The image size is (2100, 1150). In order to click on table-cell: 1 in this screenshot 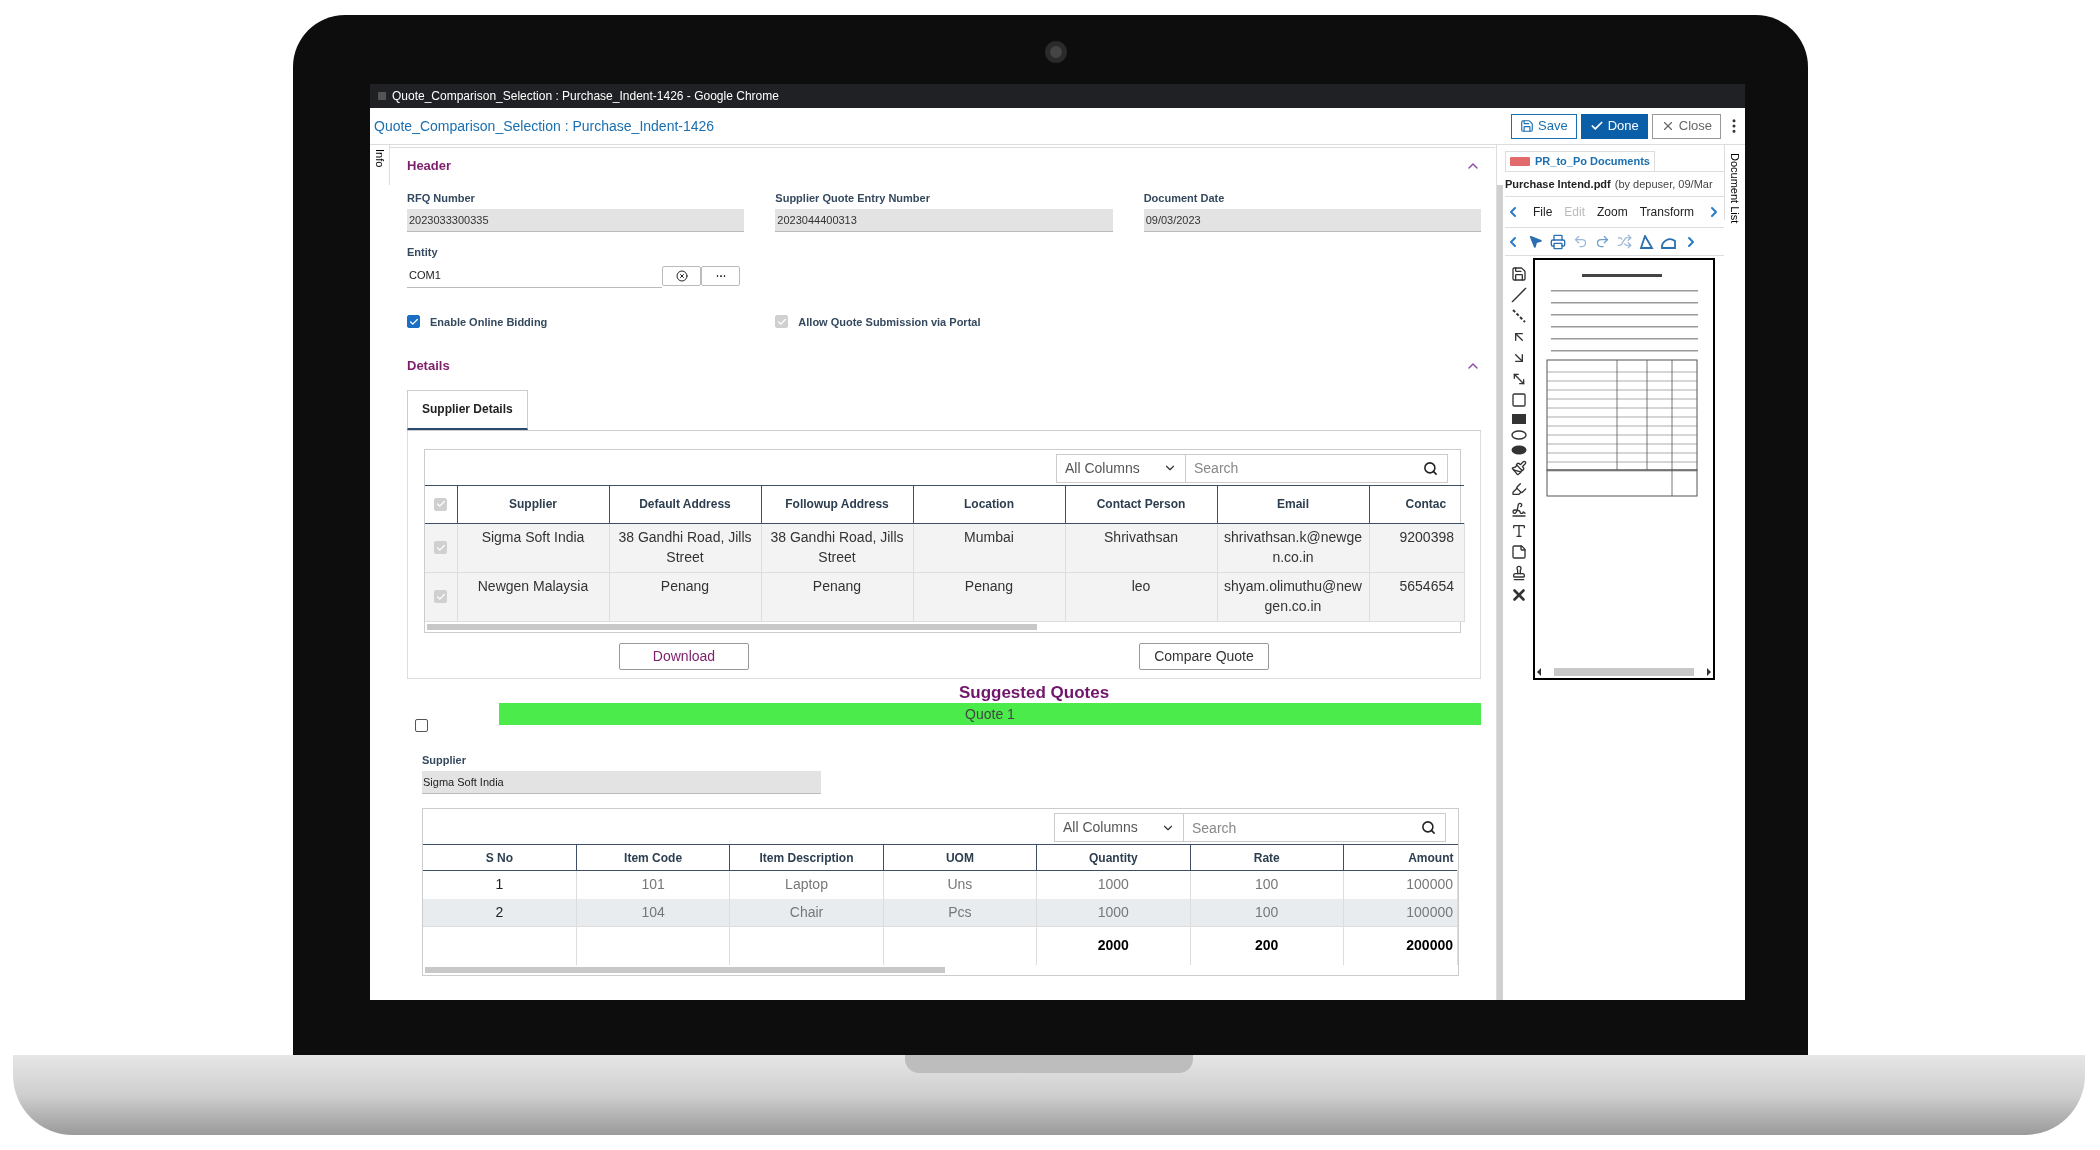, I will do `click(500, 884)`.